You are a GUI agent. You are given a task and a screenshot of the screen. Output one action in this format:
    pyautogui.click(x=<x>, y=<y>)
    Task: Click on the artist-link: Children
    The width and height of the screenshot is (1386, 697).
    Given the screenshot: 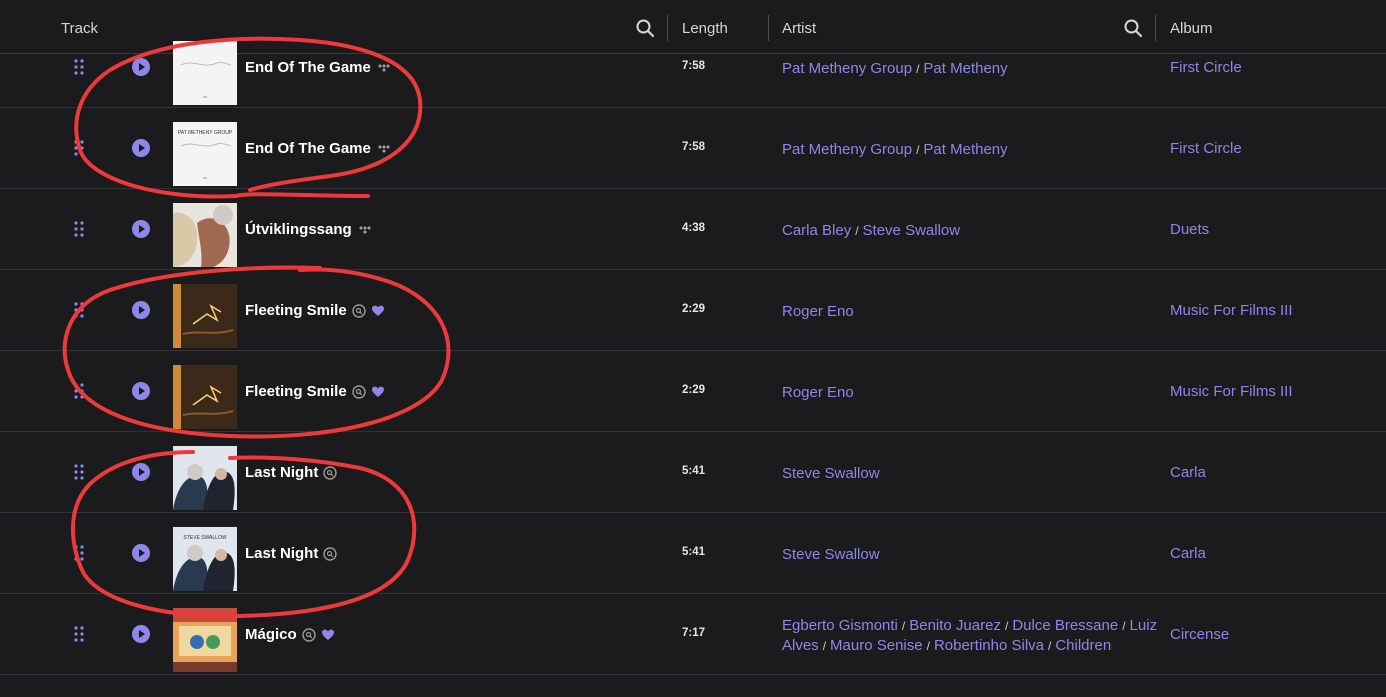 What is the action you would take?
    pyautogui.click(x=1083, y=645)
    